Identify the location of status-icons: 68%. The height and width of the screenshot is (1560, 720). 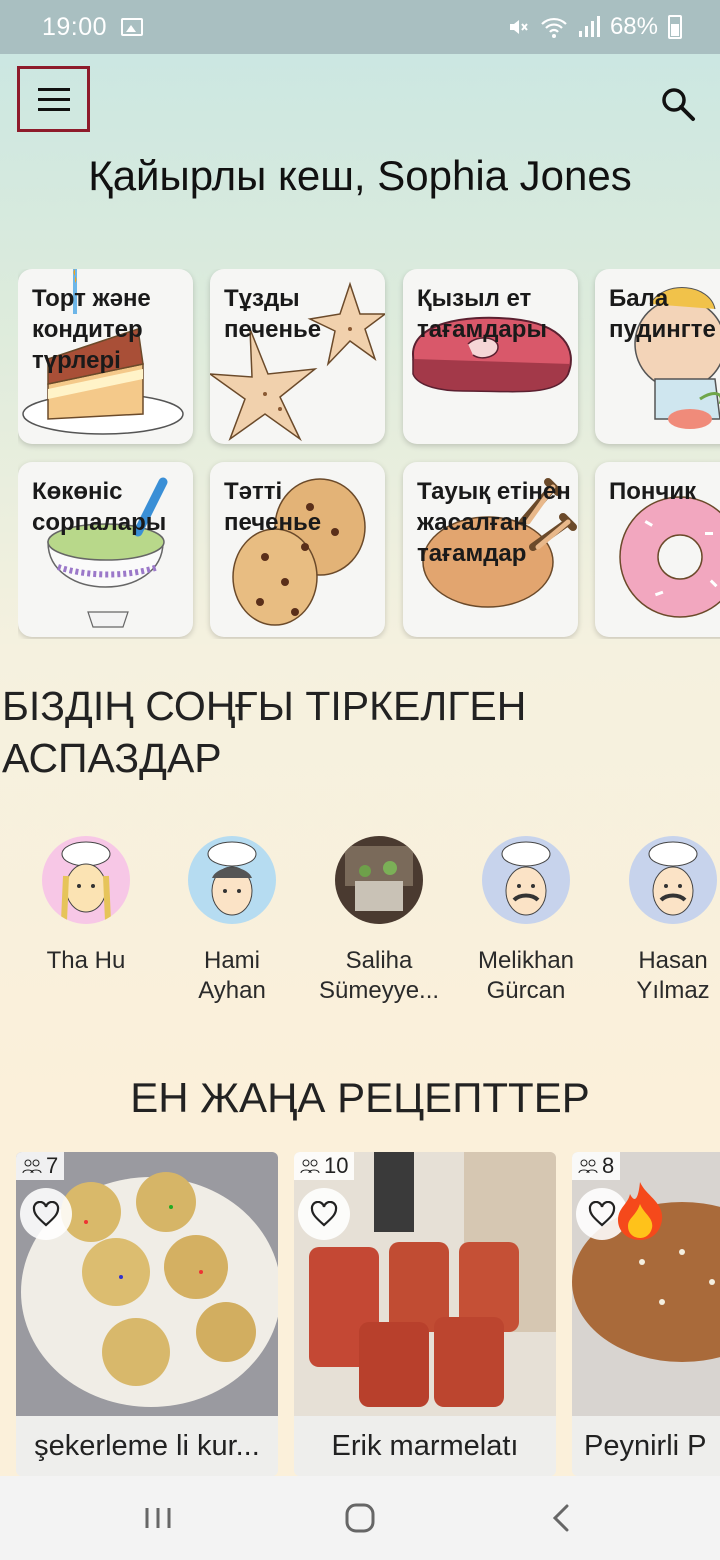
(594, 27).